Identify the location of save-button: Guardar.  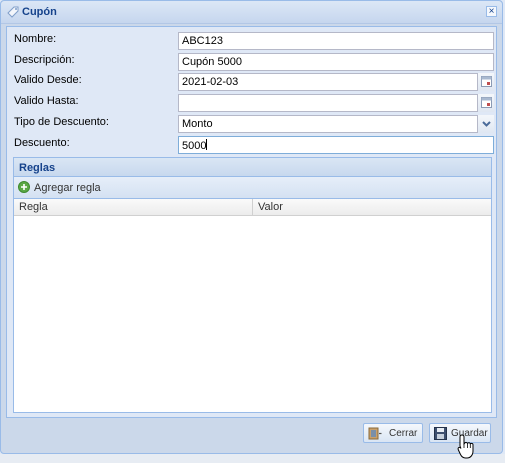
(460, 433).